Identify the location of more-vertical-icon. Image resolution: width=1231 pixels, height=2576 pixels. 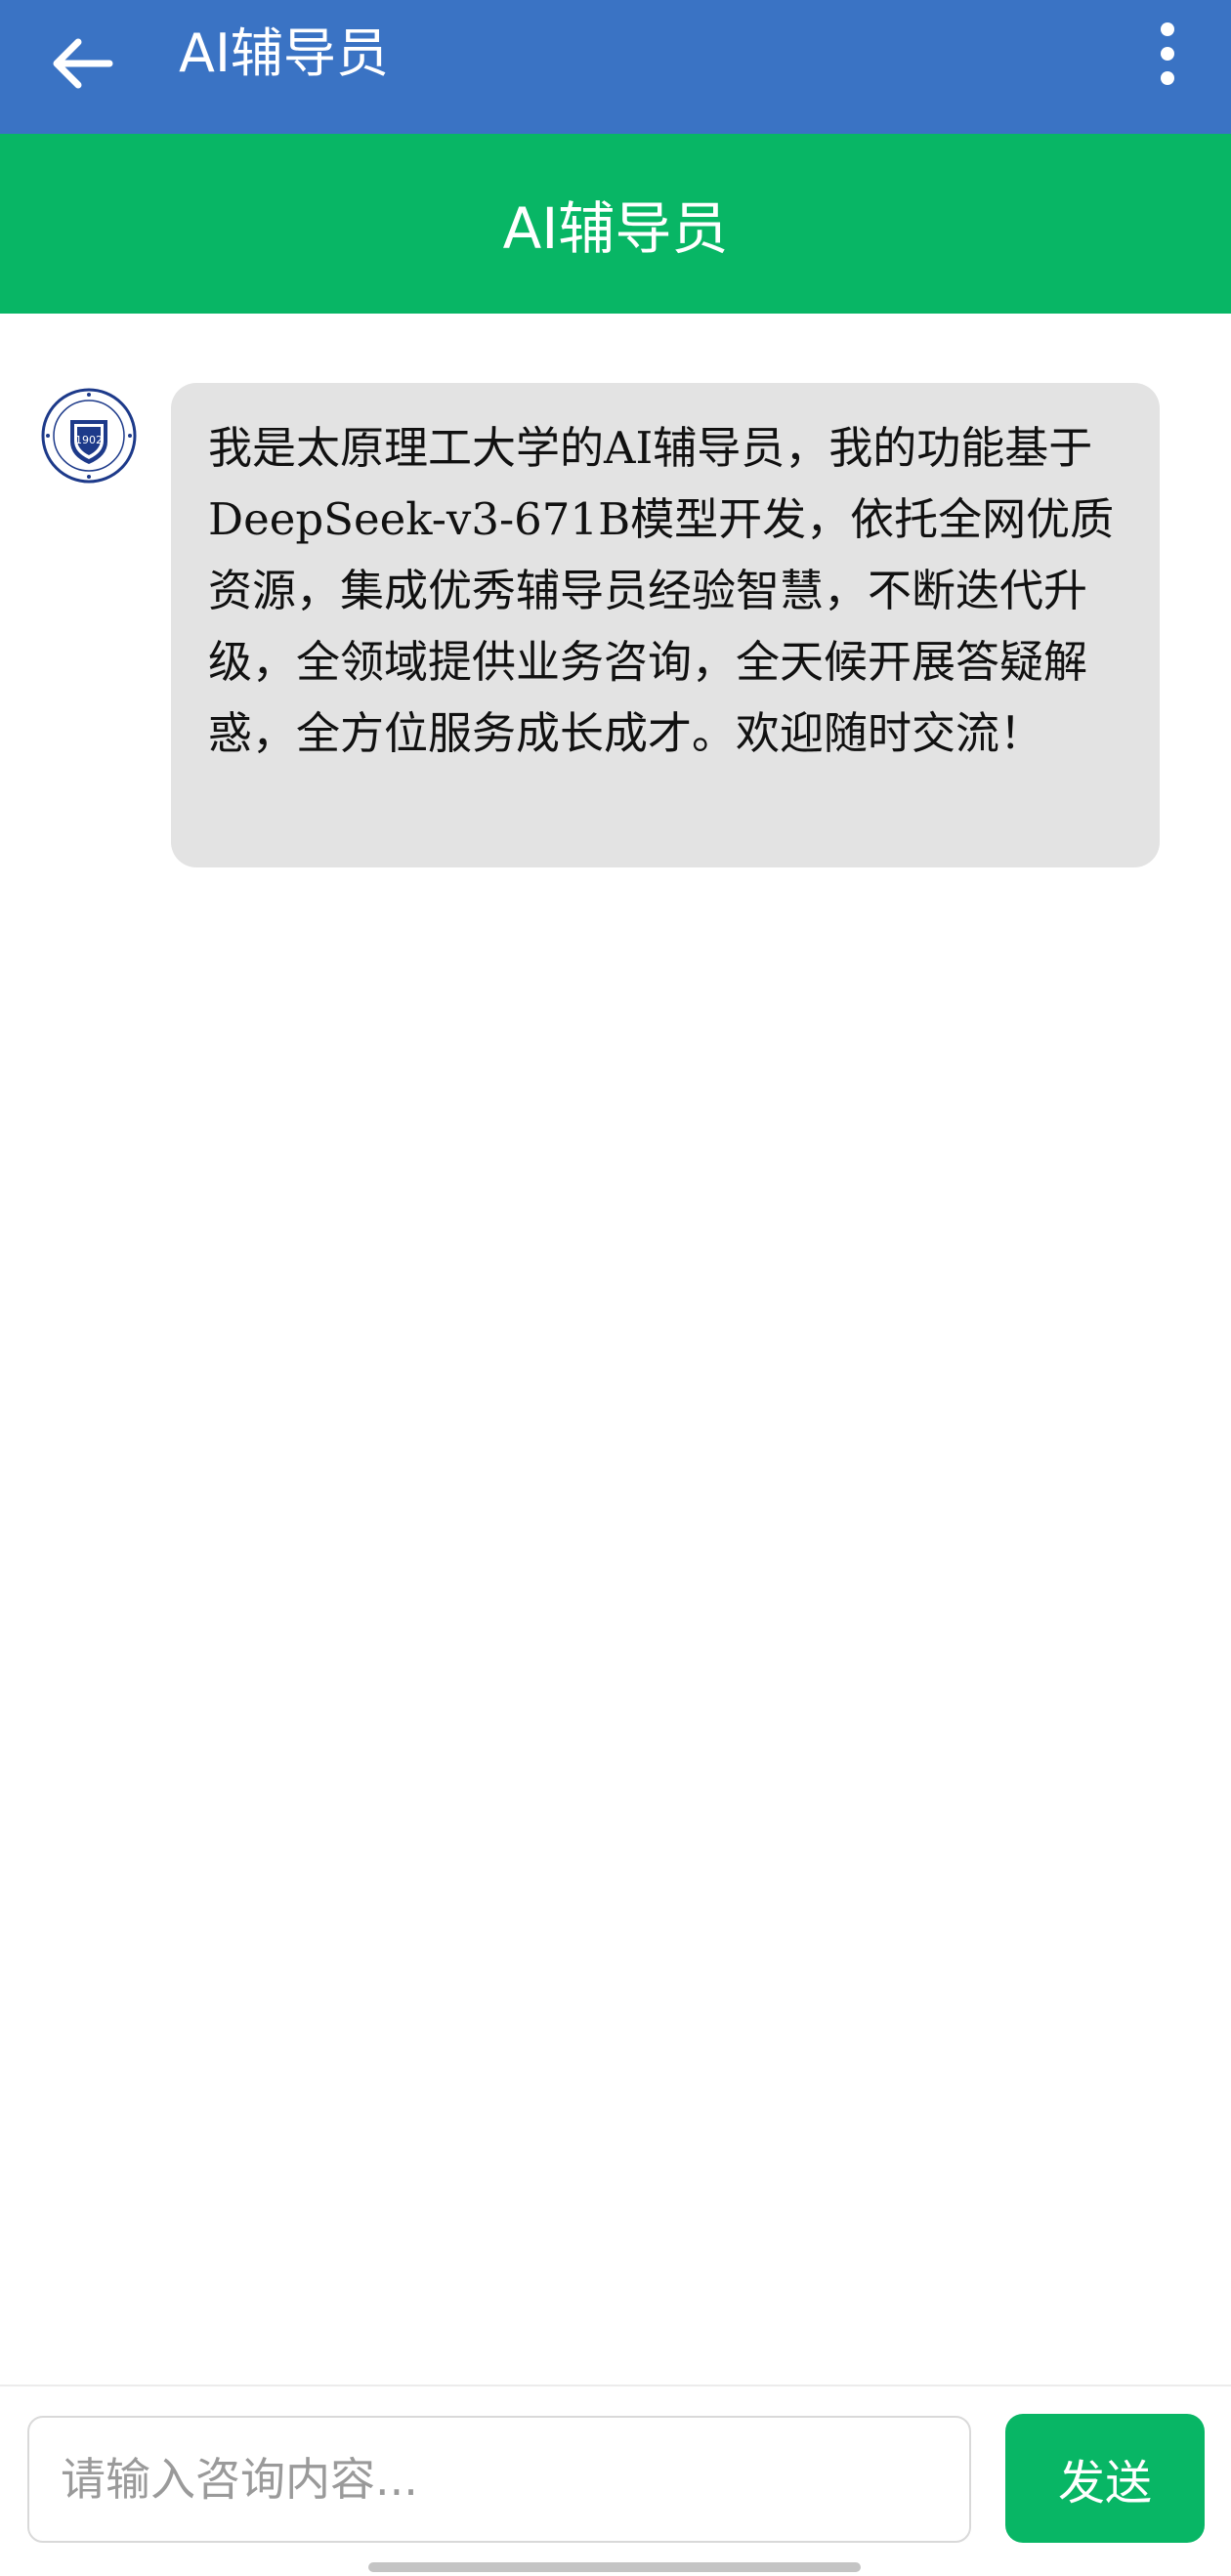
(1167, 53).